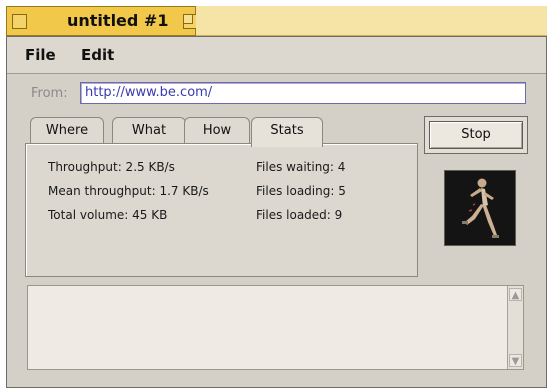 The height and width of the screenshot is (388, 547). What do you see at coordinates (108, 215) in the screenshot?
I see `total-volume-stat: Total volume: 45 KB` at bounding box center [108, 215].